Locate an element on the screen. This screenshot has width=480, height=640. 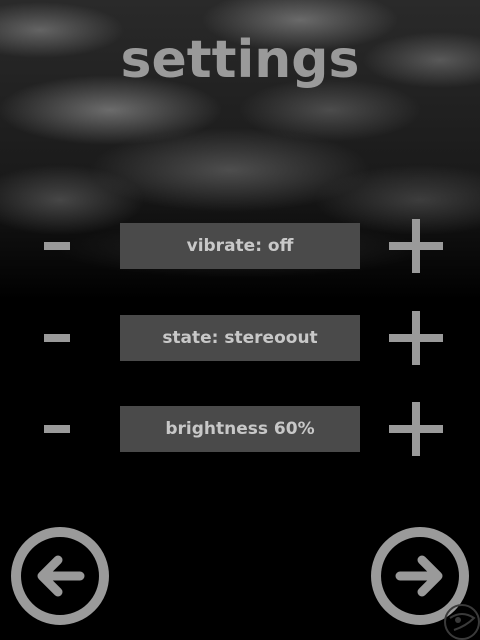
setting-row-vibrate: vibrate: off is located at coordinates (240, 246).